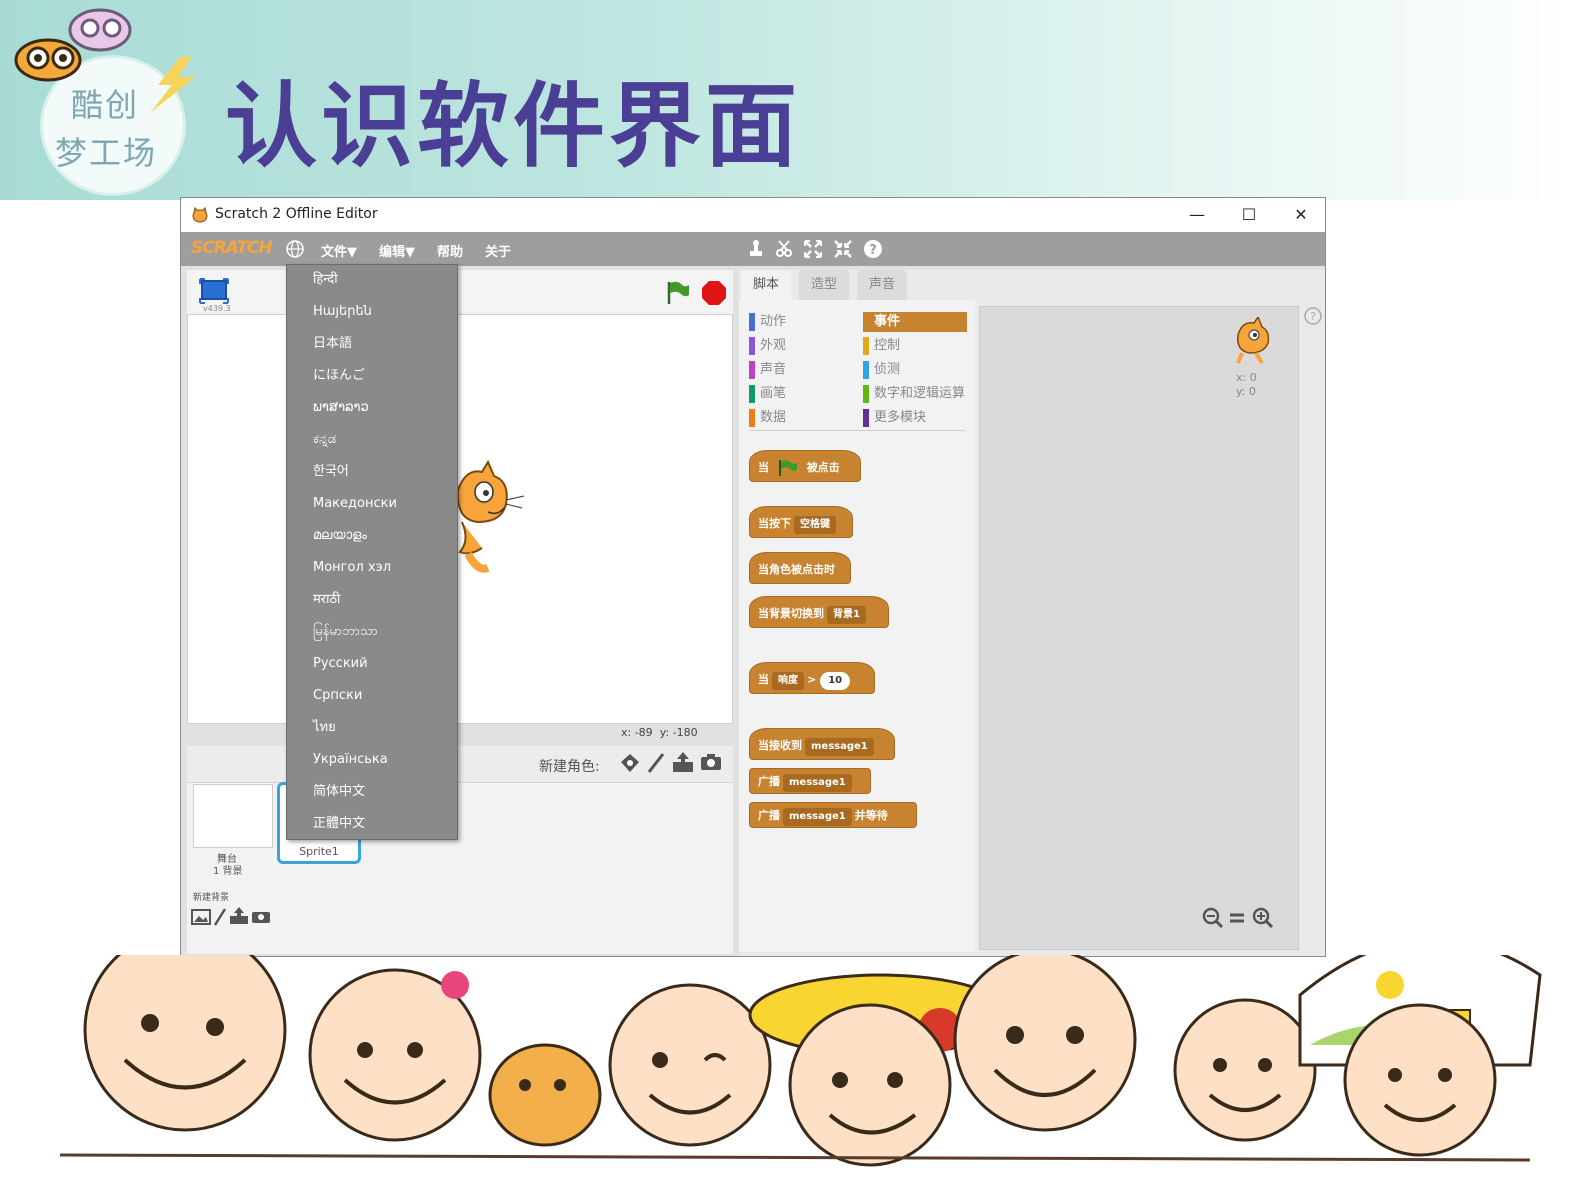  What do you see at coordinates (656, 763) in the screenshot?
I see `paint-new-sprite-icon` at bounding box center [656, 763].